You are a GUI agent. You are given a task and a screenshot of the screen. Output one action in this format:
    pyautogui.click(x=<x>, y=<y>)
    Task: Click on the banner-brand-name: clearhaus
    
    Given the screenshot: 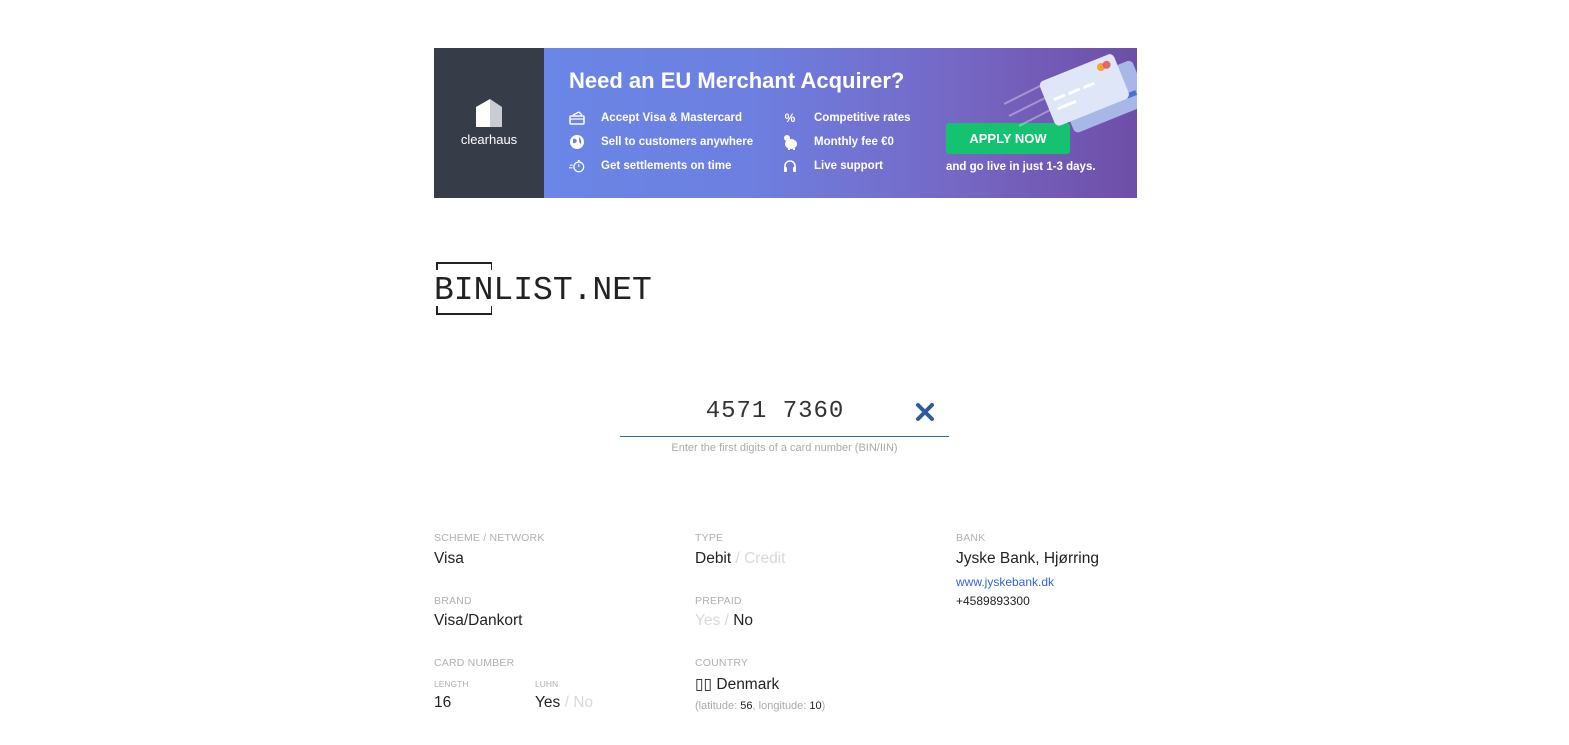 What is the action you would take?
    pyautogui.click(x=489, y=139)
    